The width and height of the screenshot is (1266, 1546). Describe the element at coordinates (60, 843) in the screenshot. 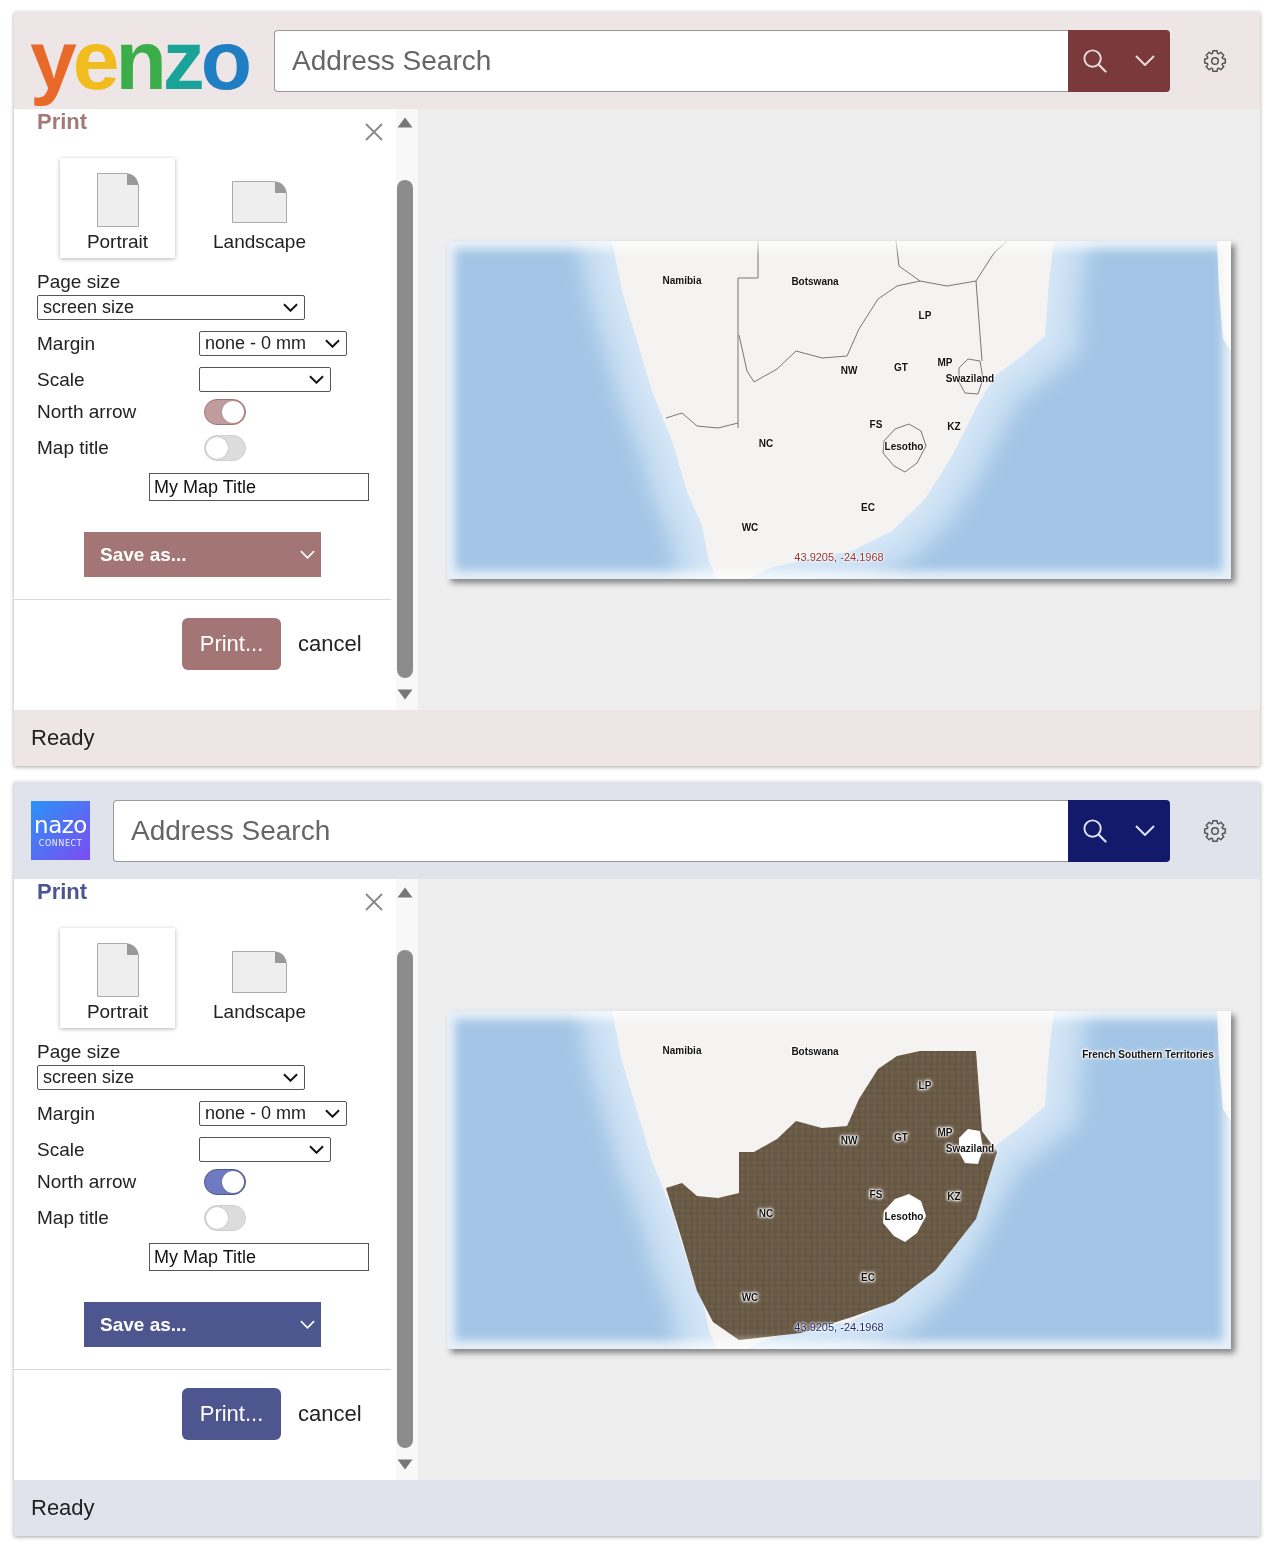

I see `logo-subtext: CONNECT` at that location.